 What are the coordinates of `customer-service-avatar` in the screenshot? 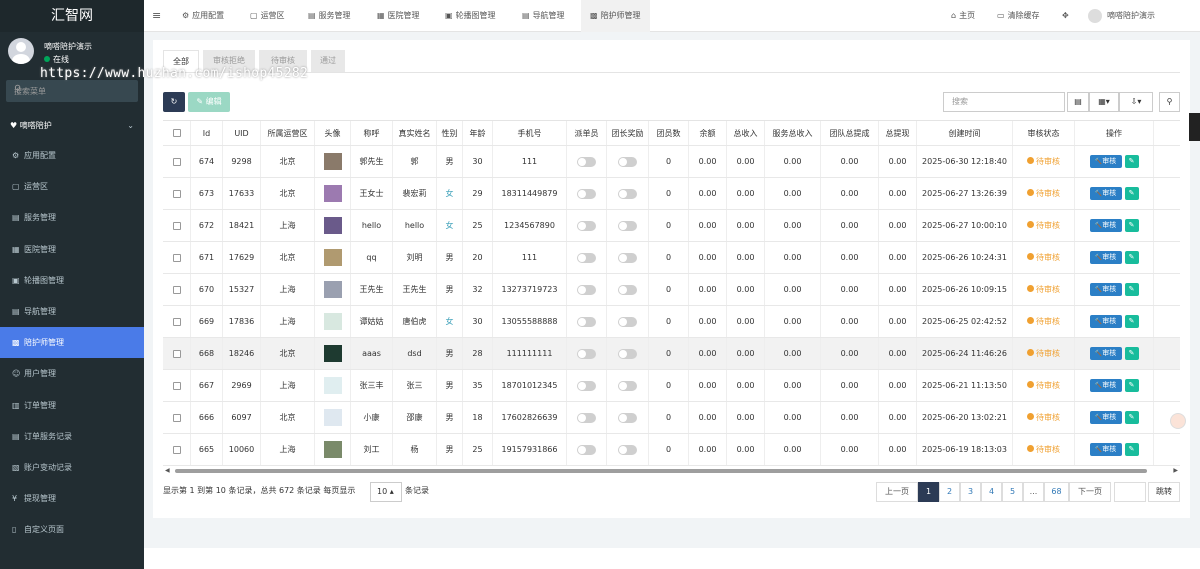 It's located at (1178, 421).